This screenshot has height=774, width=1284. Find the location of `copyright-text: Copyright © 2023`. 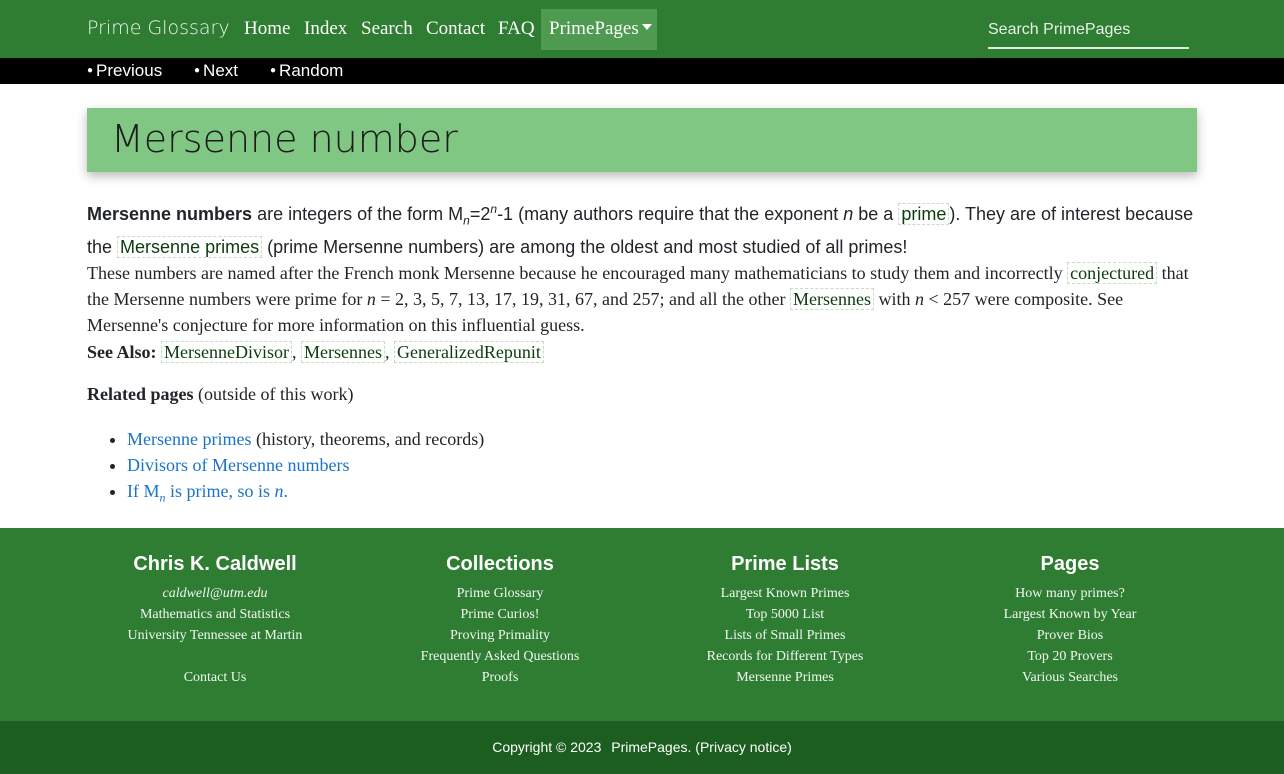

copyright-text: Copyright © 2023 is located at coordinates (547, 747).